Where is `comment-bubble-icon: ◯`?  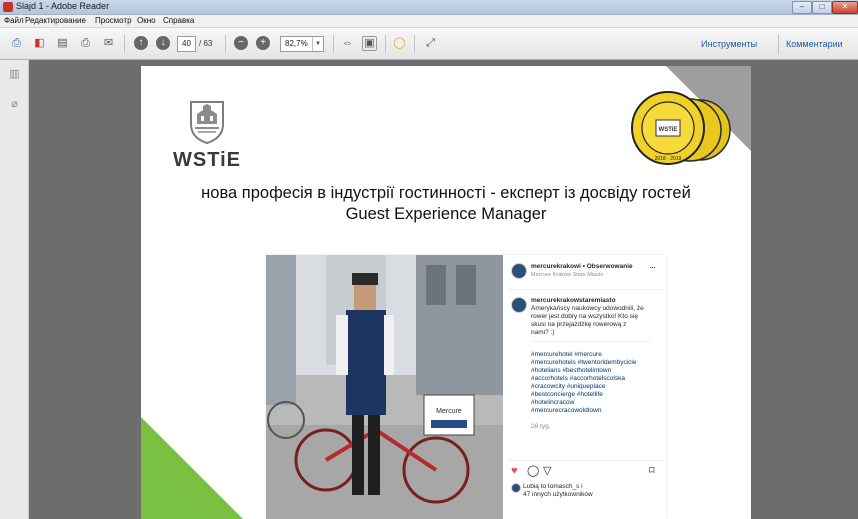 comment-bubble-icon: ◯ is located at coordinates (533, 471).